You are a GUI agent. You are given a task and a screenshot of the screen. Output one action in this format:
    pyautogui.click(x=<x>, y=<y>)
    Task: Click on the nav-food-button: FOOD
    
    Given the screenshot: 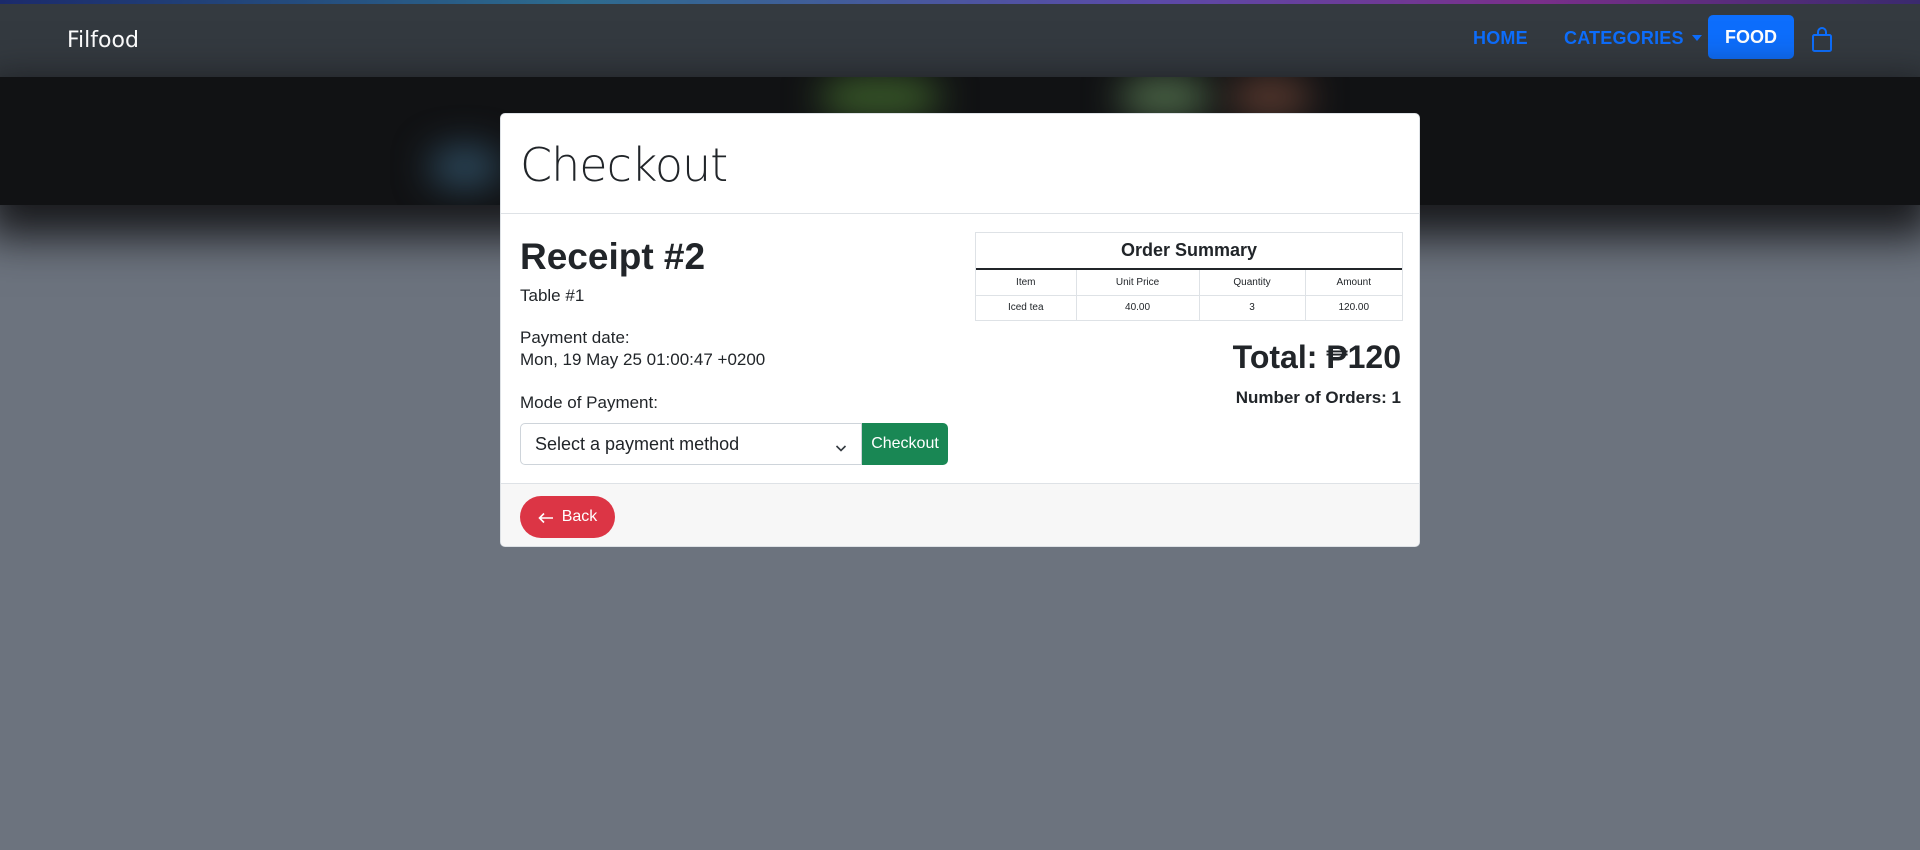 What is the action you would take?
    pyautogui.click(x=1751, y=37)
    